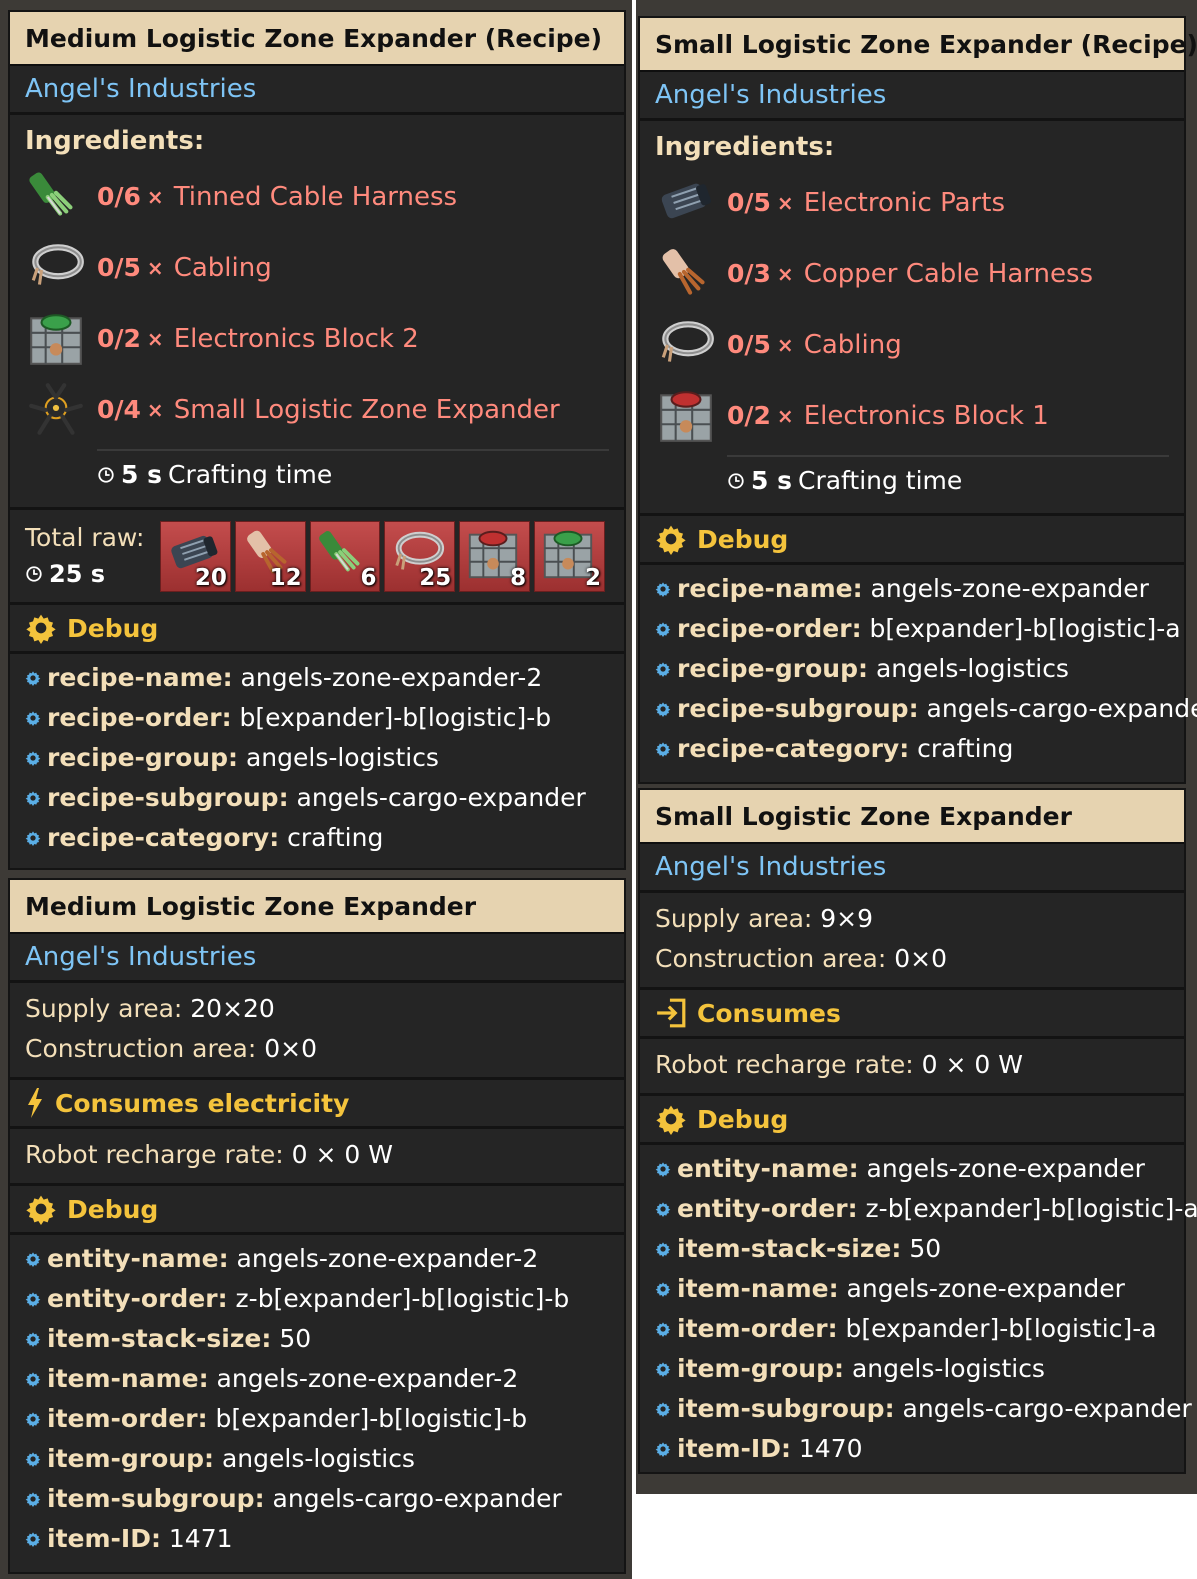  Describe the element at coordinates (295, 1338) in the screenshot. I see `debug-value: 50` at that location.